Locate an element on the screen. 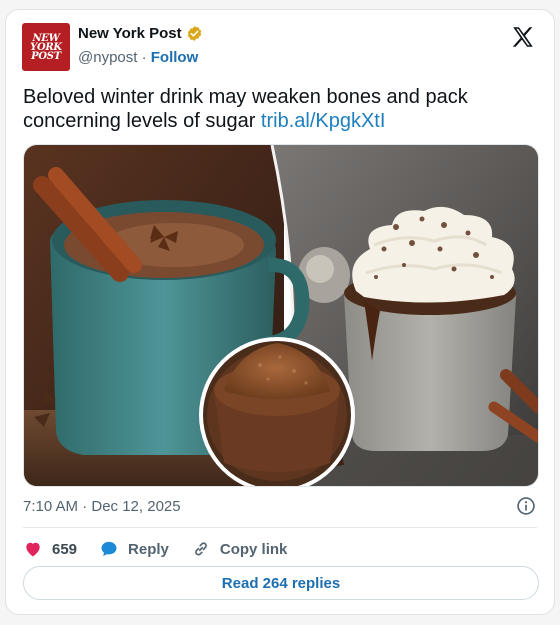 The width and height of the screenshot is (560, 625). divider is located at coordinates (280, 527).